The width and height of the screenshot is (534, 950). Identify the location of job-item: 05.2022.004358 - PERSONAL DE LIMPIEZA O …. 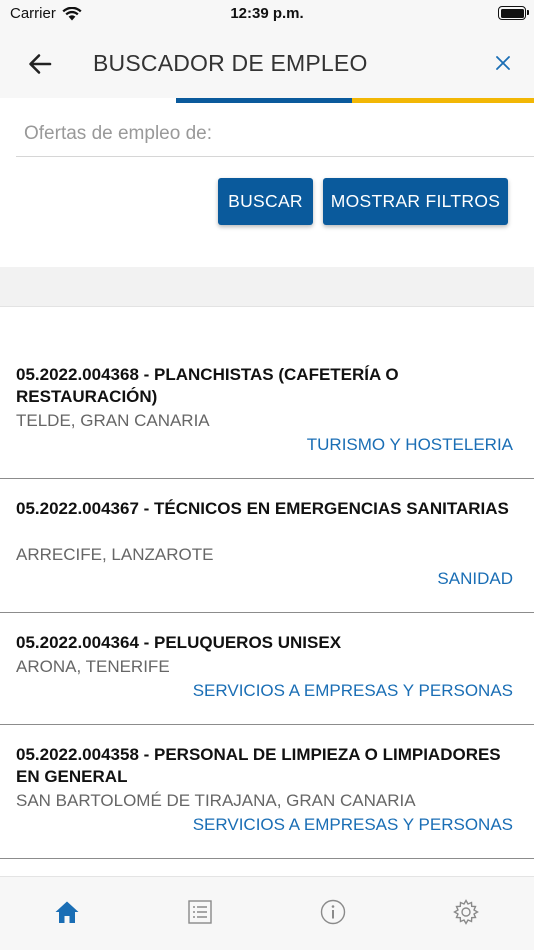
(267, 792).